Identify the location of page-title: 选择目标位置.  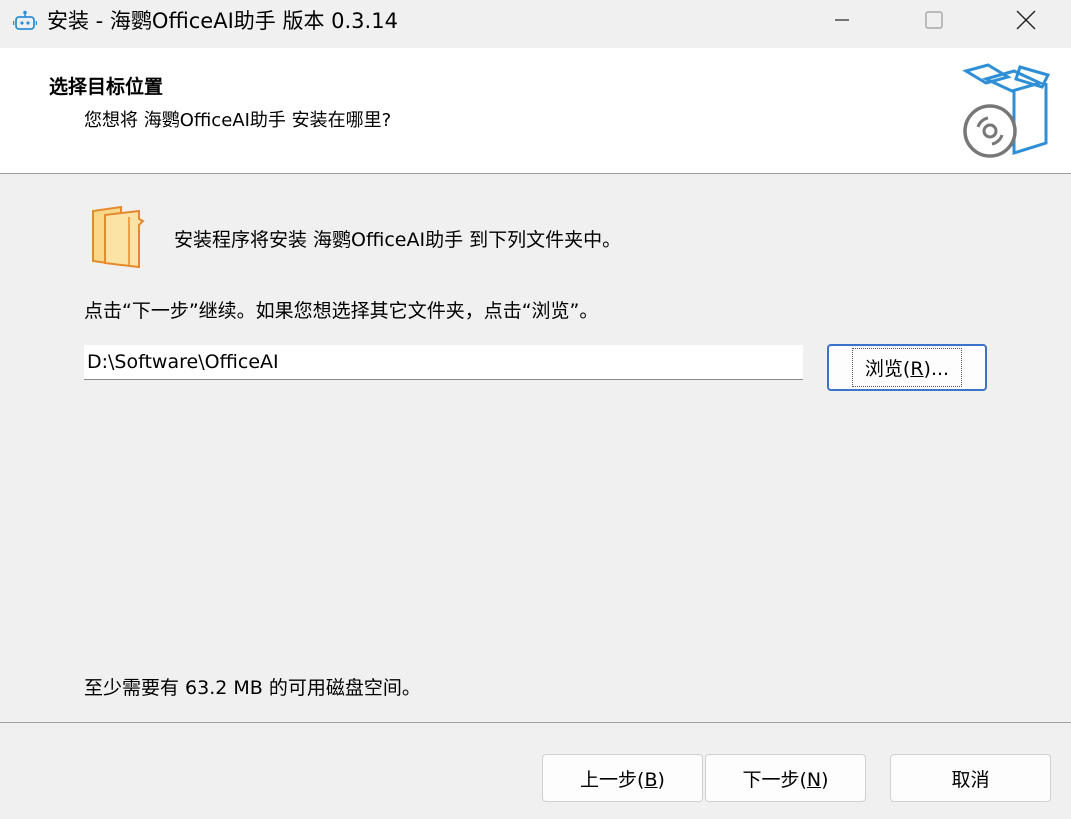
(106, 87).